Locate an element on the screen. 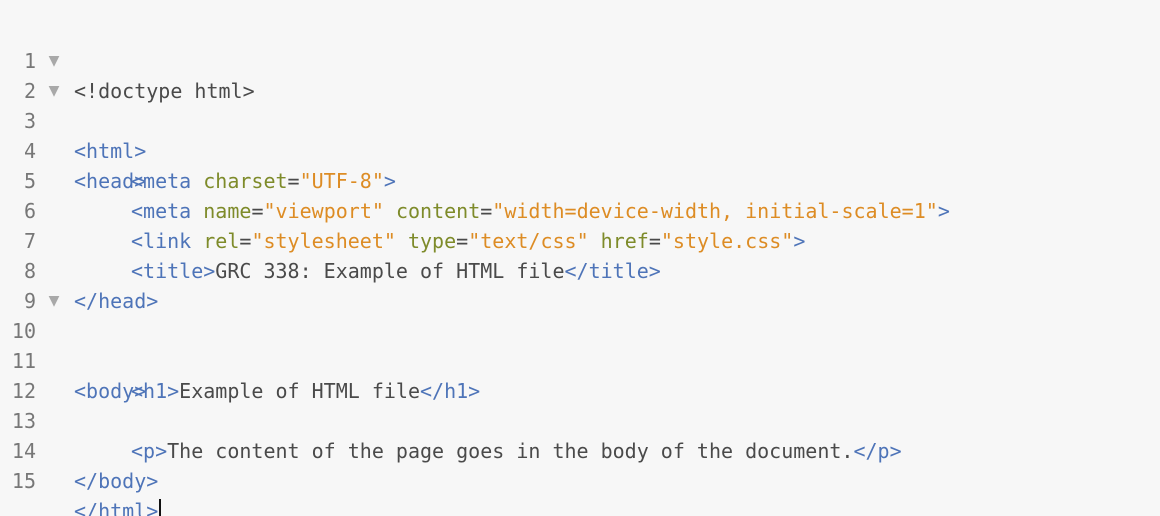  code-text: </body> is located at coordinates (116, 481).